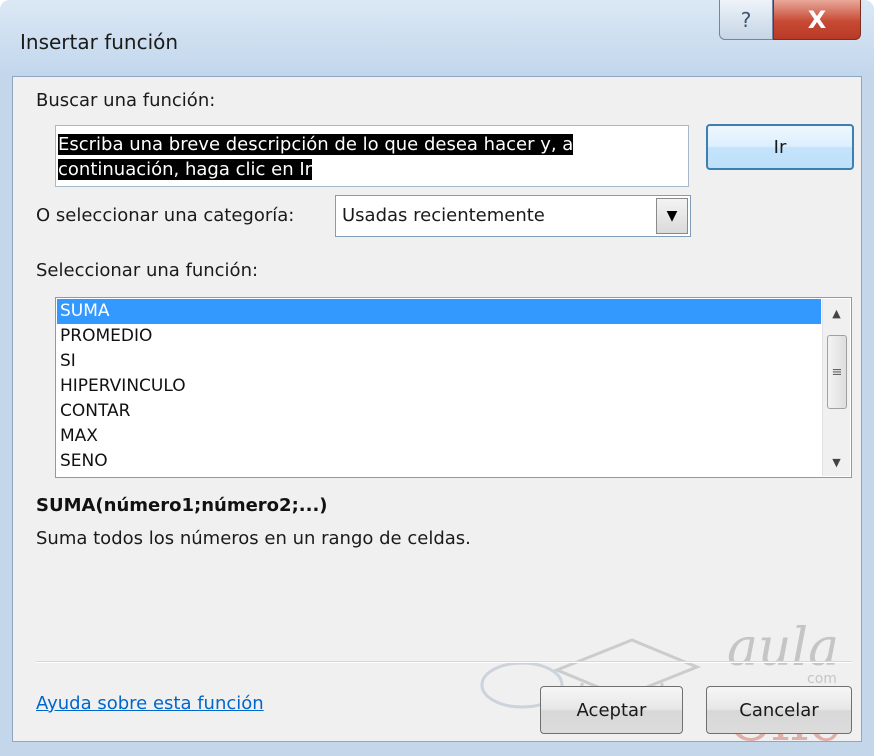  What do you see at coordinates (837, 372) in the screenshot?
I see `scrollbar-thumb: ≡` at bounding box center [837, 372].